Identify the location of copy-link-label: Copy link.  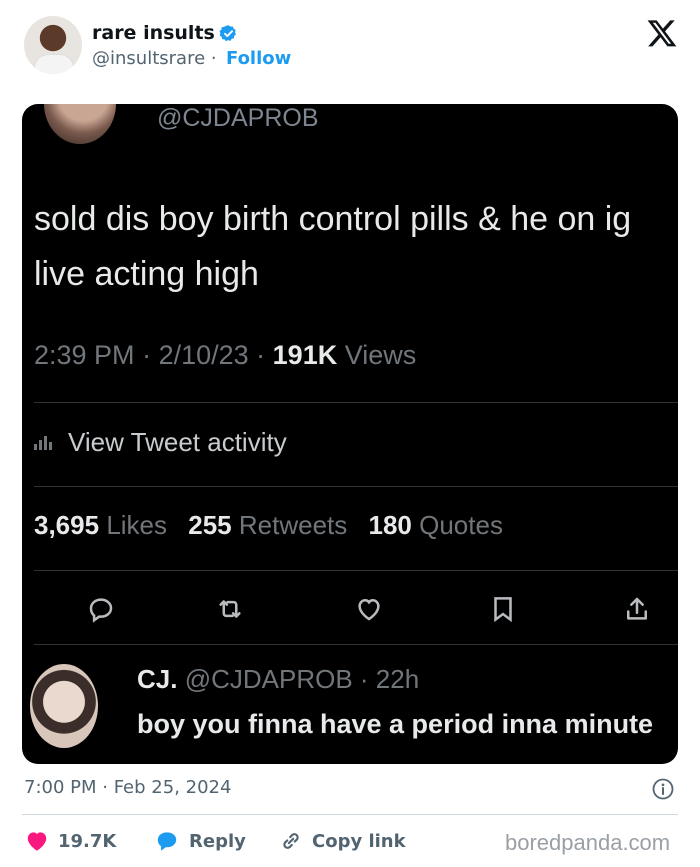
(359, 841).